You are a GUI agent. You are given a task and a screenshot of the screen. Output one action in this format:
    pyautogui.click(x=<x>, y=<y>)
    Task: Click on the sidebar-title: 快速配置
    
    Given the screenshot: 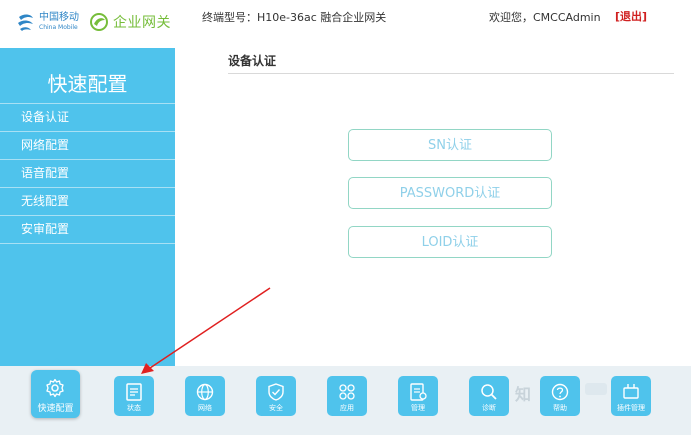 What is the action you would take?
    pyautogui.click(x=87, y=84)
    